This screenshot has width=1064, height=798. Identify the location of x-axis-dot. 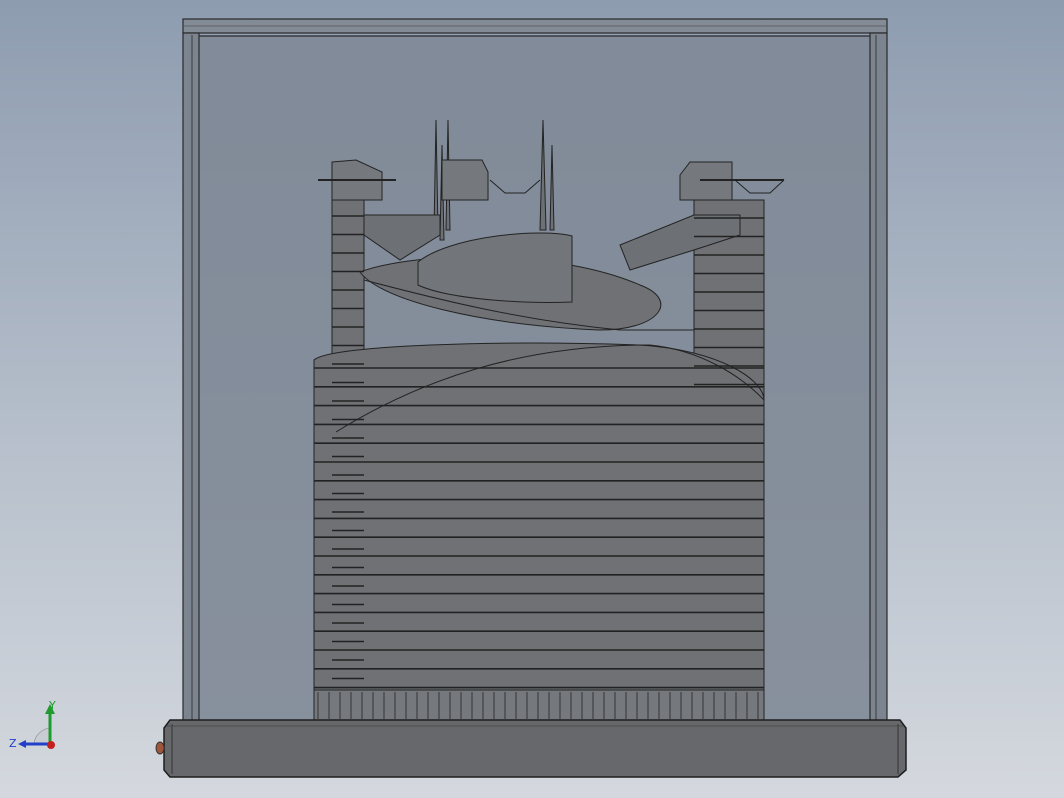
(51, 745).